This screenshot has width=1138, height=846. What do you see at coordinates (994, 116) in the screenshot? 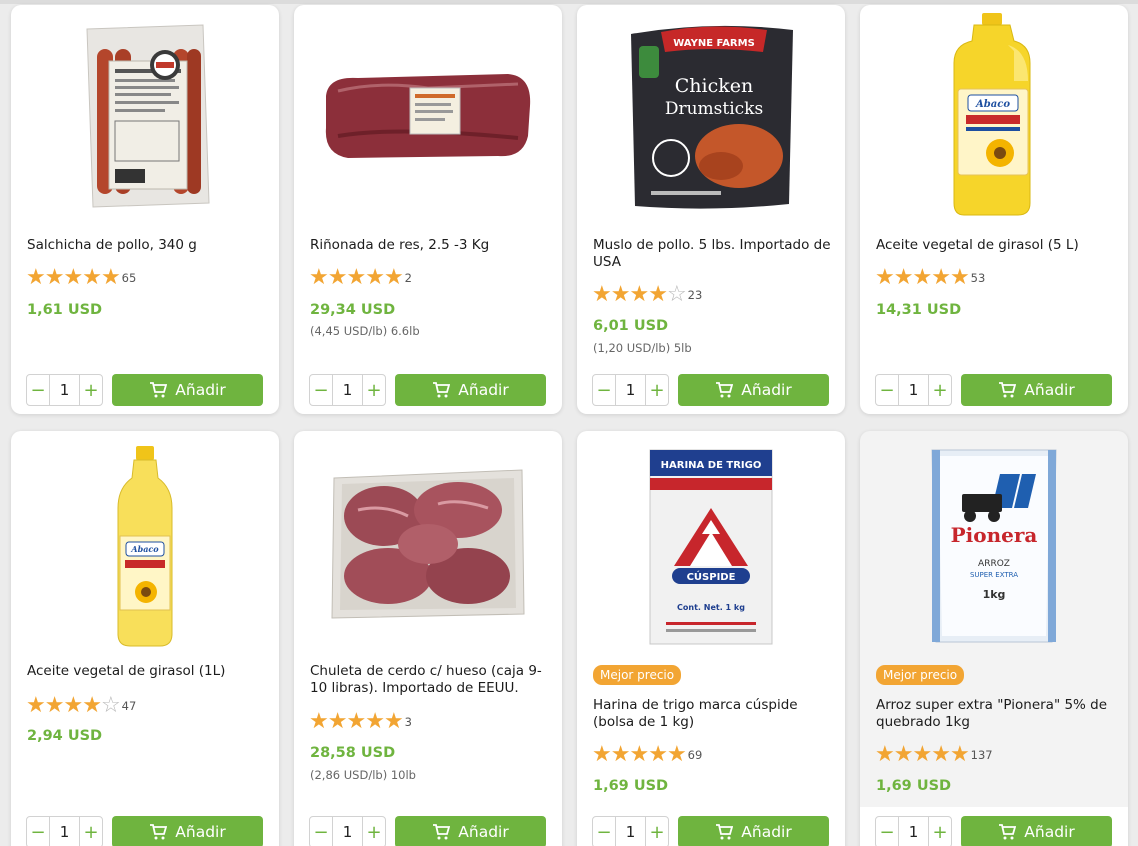
I see `oil-jug-image: Abaco` at bounding box center [994, 116].